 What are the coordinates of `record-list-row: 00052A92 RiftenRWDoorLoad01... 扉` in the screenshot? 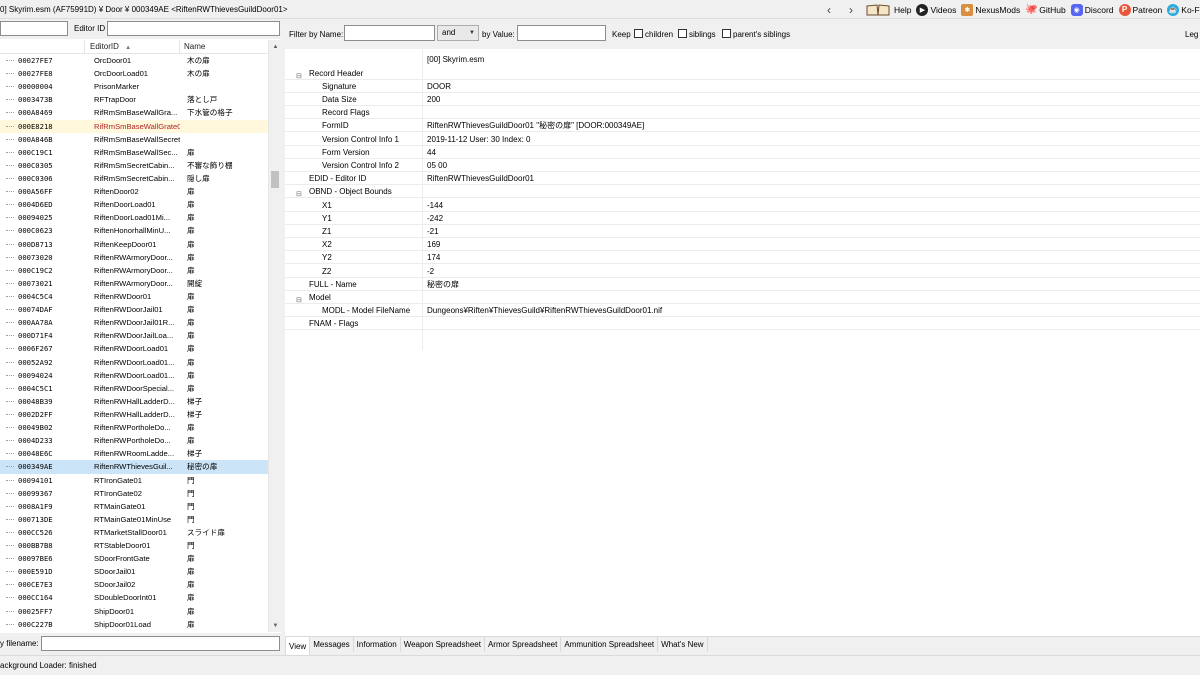 It's located at (134, 362).